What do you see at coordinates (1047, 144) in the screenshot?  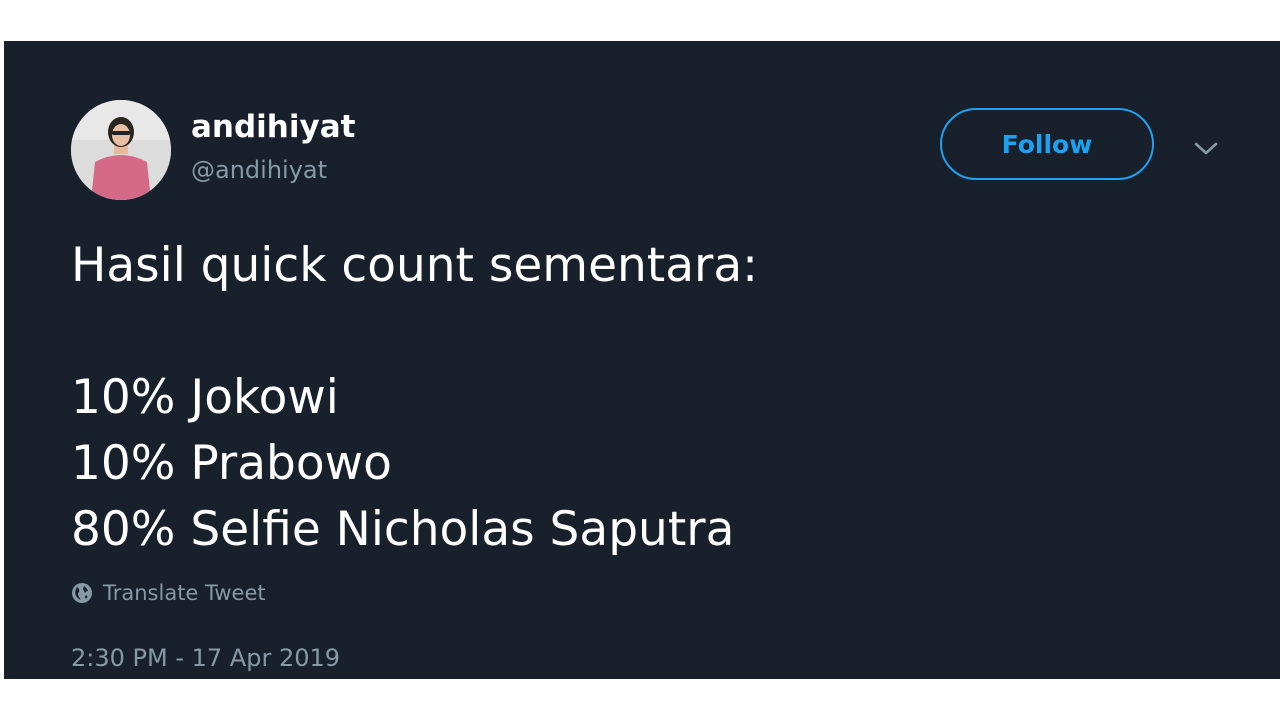 I see `follow-button: Follow` at bounding box center [1047, 144].